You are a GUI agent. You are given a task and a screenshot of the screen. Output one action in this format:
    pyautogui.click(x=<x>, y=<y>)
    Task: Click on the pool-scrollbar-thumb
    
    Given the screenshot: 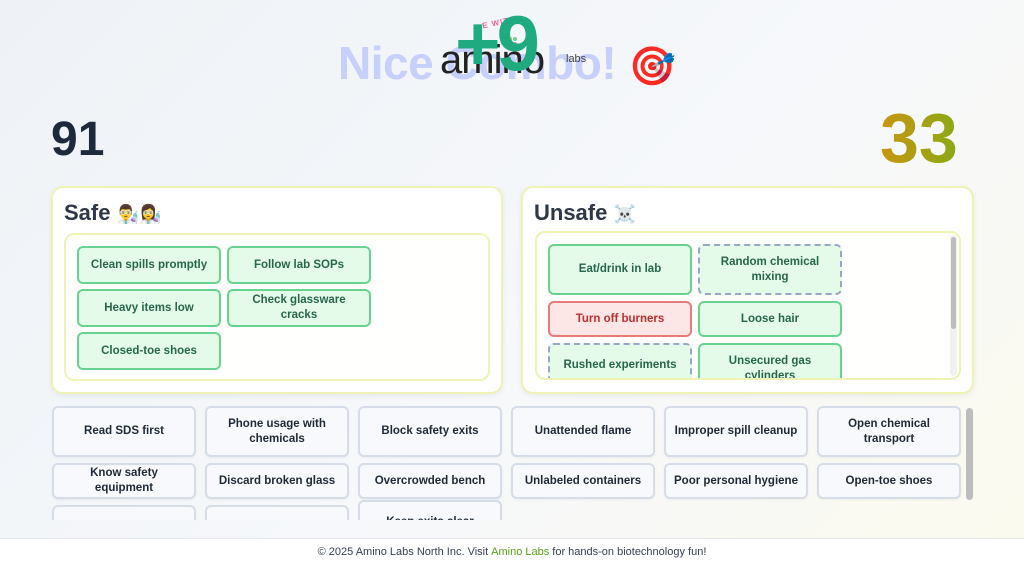 What is the action you would take?
    pyautogui.click(x=969, y=454)
    